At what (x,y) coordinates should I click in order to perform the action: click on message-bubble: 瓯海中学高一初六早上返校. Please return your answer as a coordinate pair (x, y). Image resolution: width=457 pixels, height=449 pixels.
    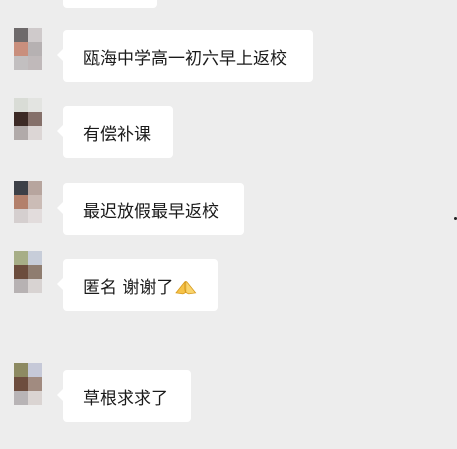
    Looking at the image, I should click on (185, 56).